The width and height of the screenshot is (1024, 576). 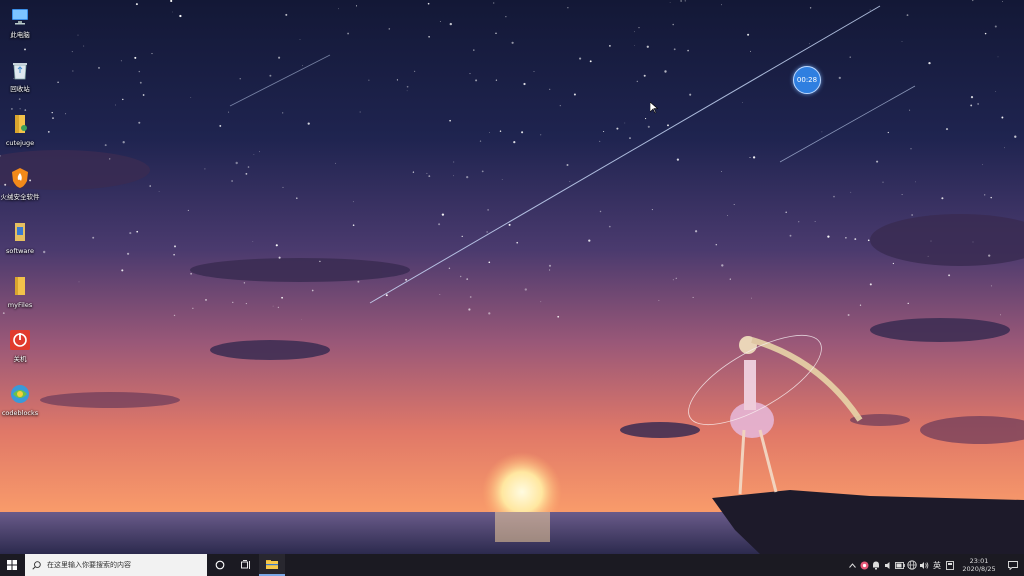 What do you see at coordinates (900, 565) in the screenshot?
I see `tray-battery-button` at bounding box center [900, 565].